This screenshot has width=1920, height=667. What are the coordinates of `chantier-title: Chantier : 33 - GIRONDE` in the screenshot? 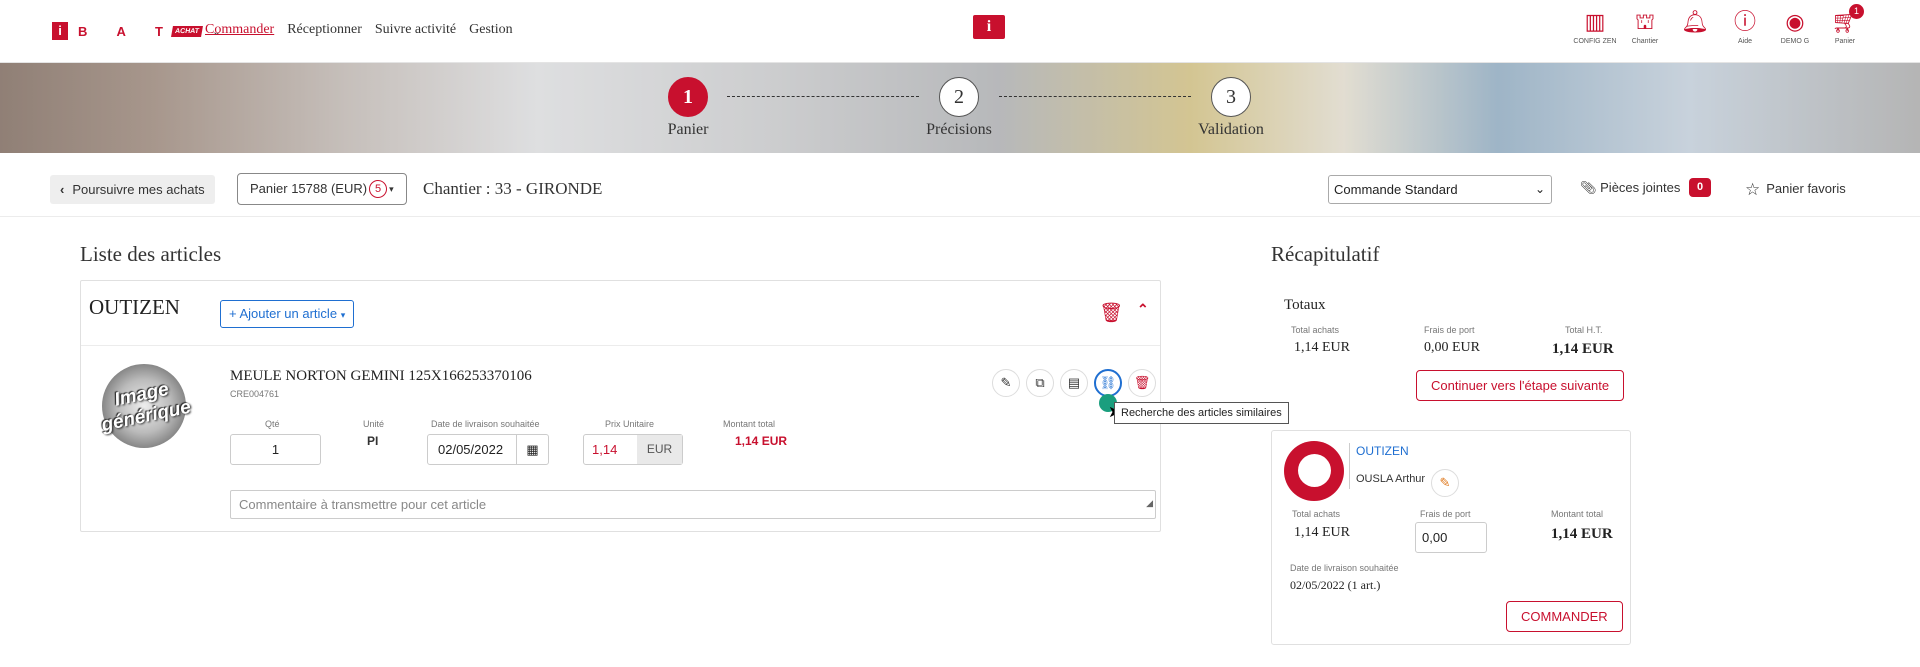 It's located at (513, 188).